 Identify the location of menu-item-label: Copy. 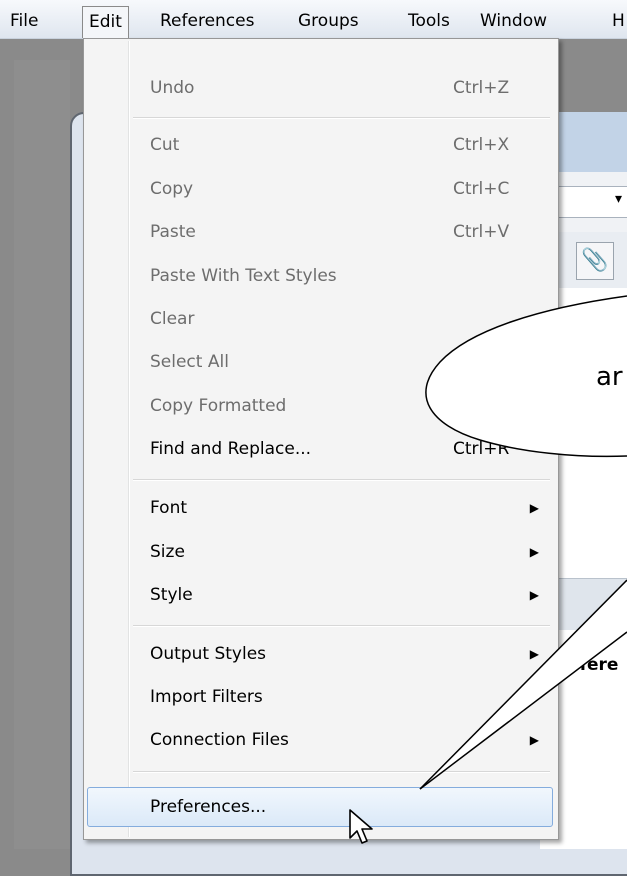
(172, 189).